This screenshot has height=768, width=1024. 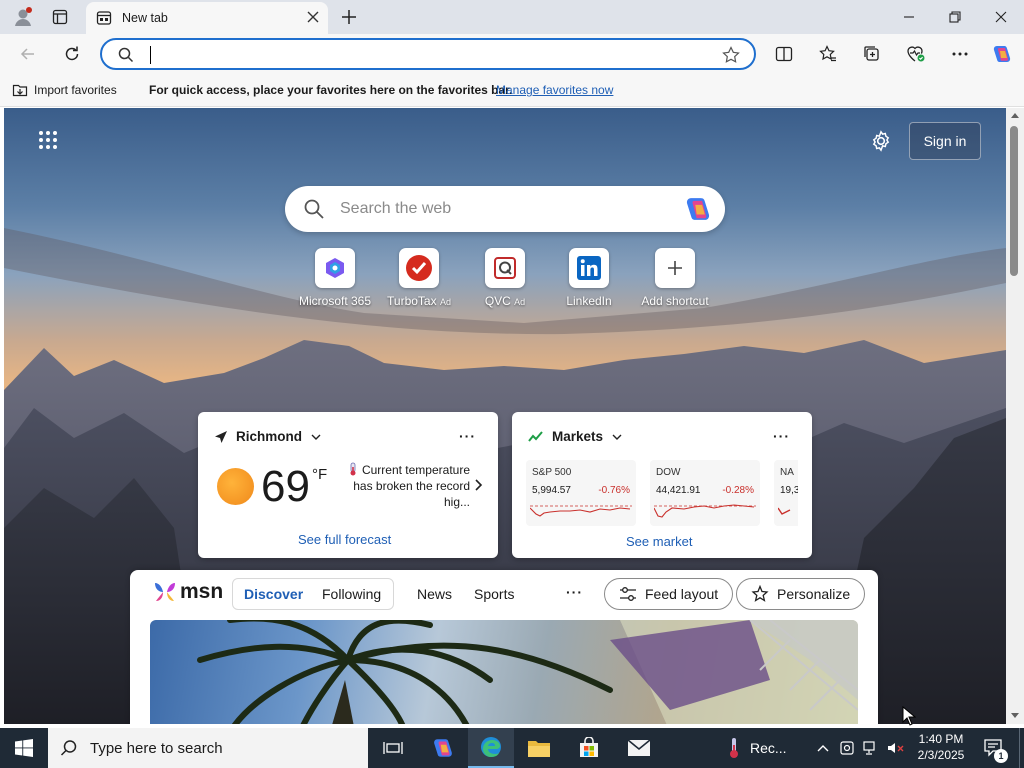 What do you see at coordinates (823, 748) in the screenshot?
I see `show-hidden-icons-button` at bounding box center [823, 748].